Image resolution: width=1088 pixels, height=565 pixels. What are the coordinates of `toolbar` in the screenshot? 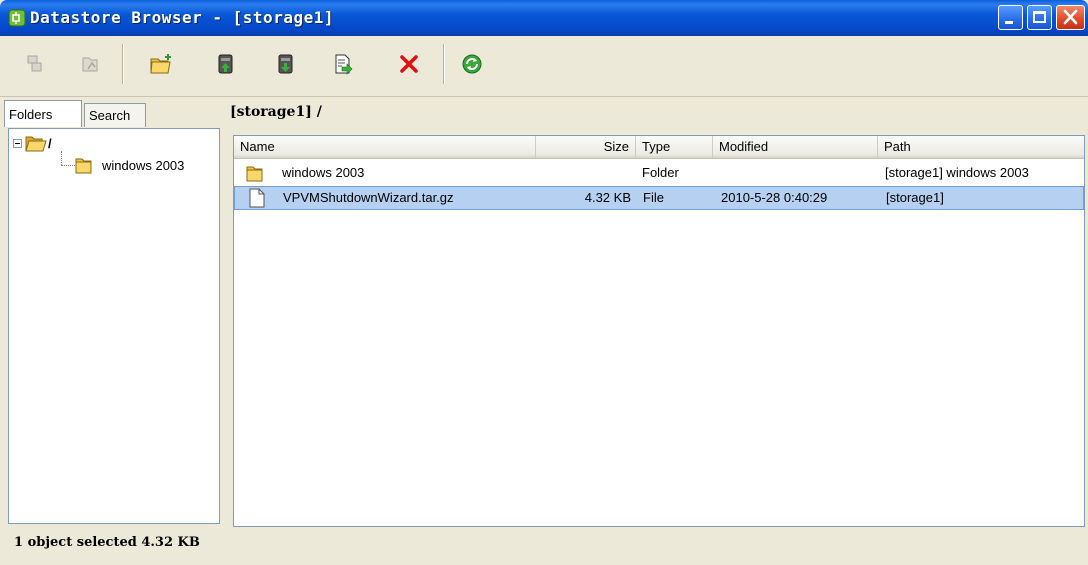 It's located at (544, 66).